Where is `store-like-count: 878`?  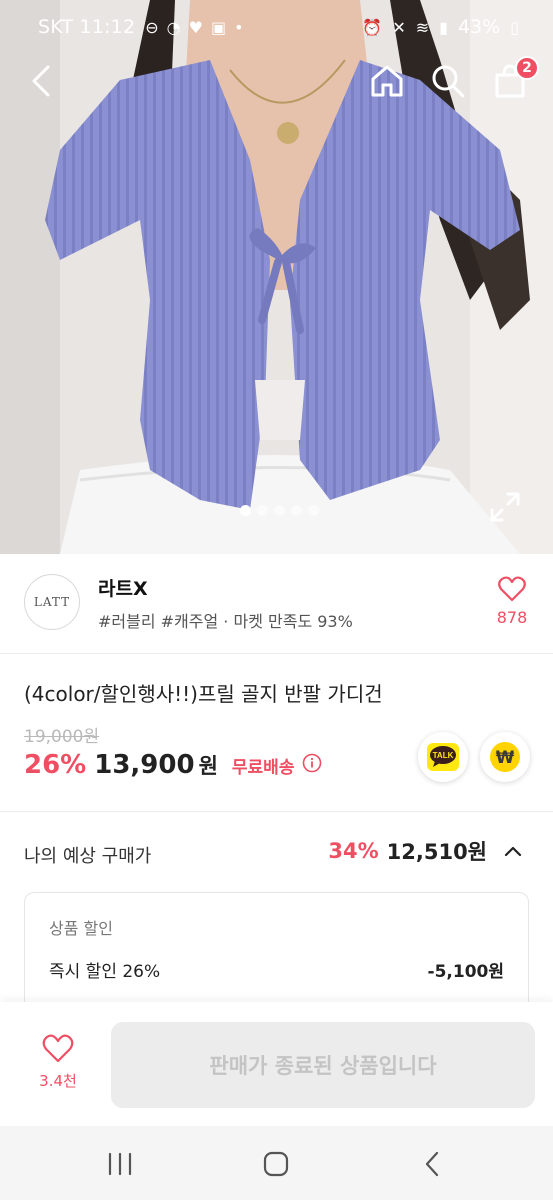
store-like-count: 878 is located at coordinates (512, 617).